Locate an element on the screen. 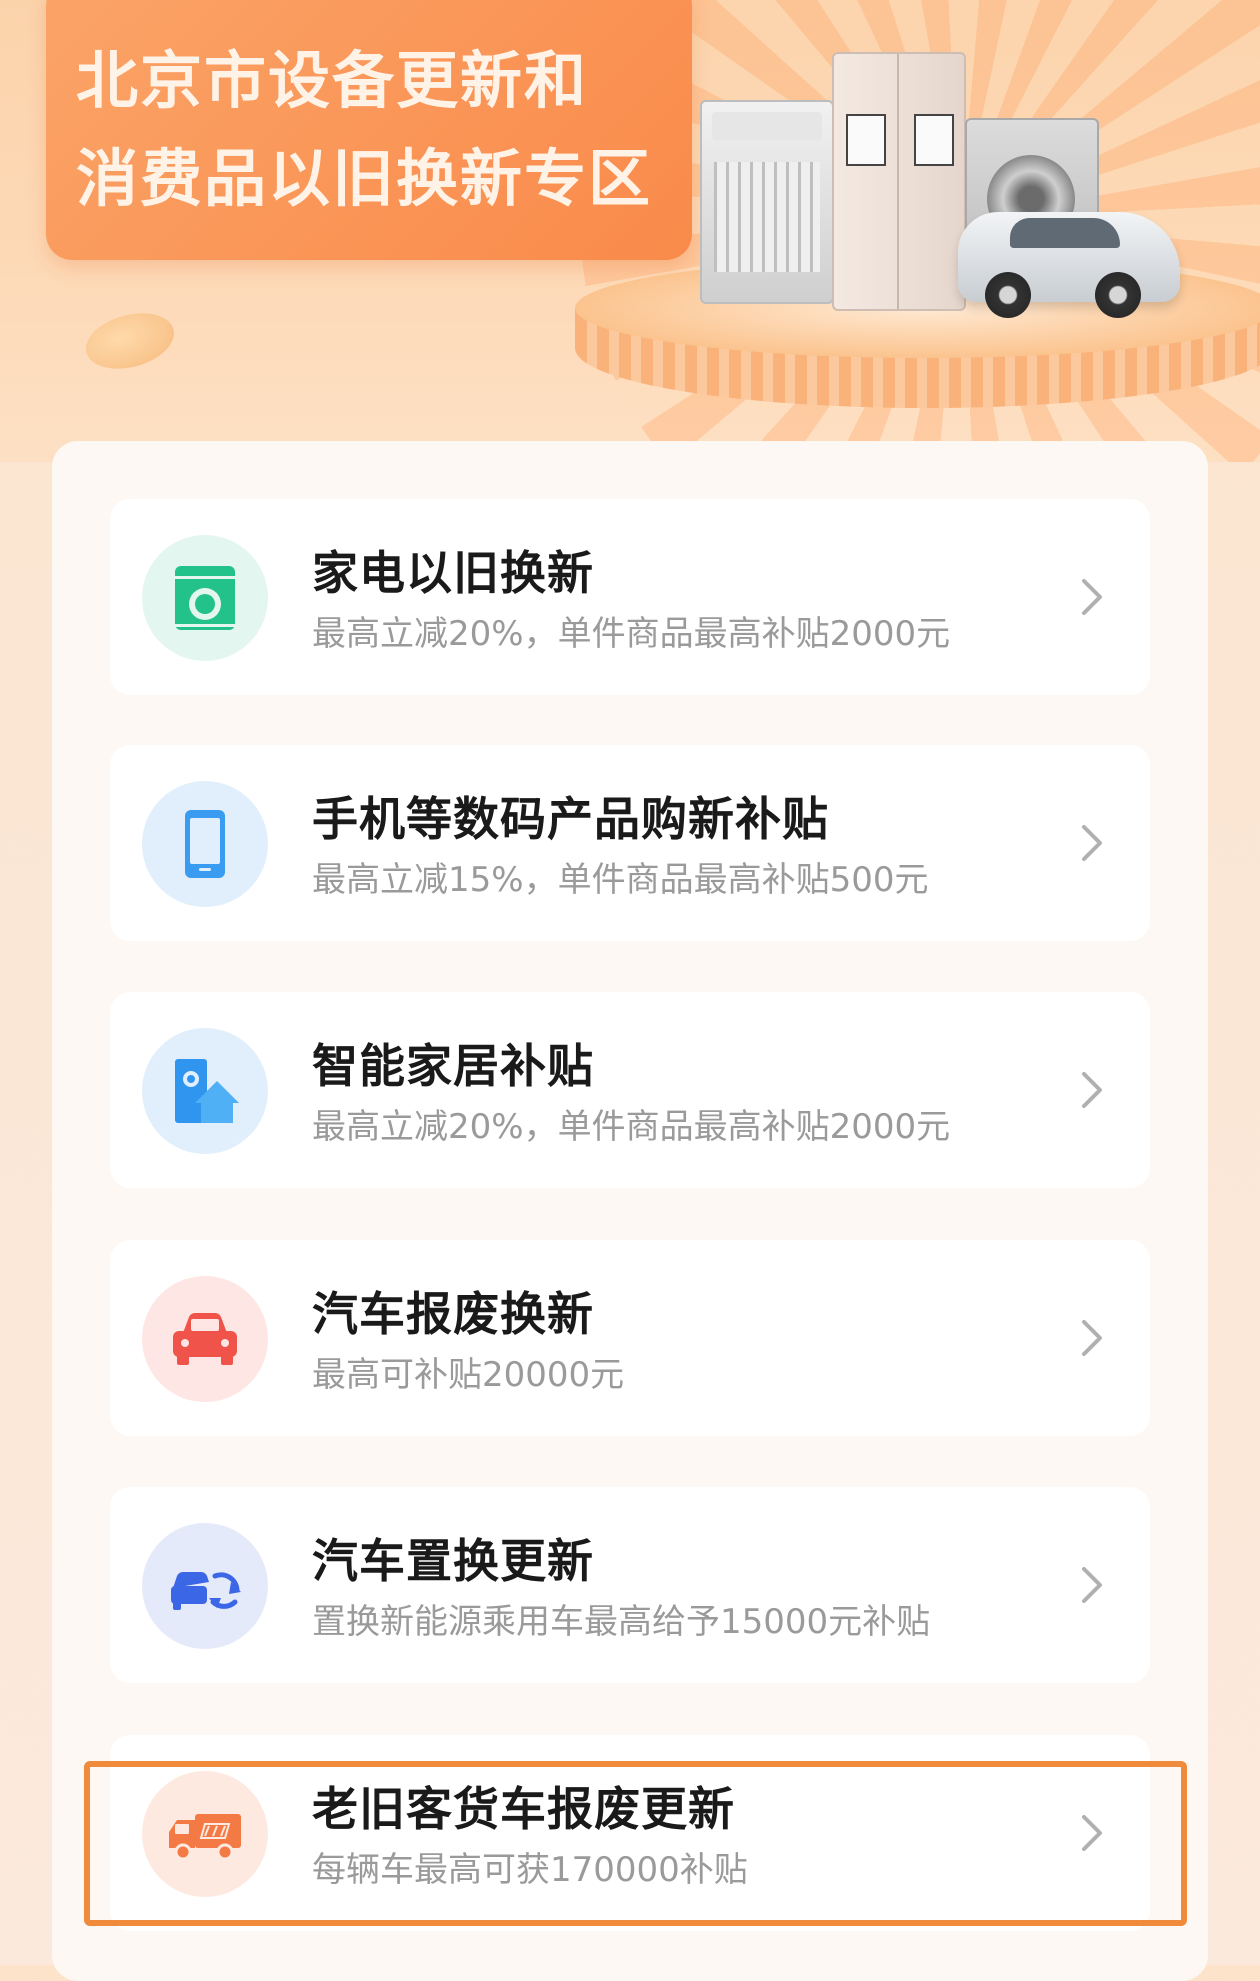 The width and height of the screenshot is (1260, 1981). dishwasher-image is located at coordinates (767, 202).